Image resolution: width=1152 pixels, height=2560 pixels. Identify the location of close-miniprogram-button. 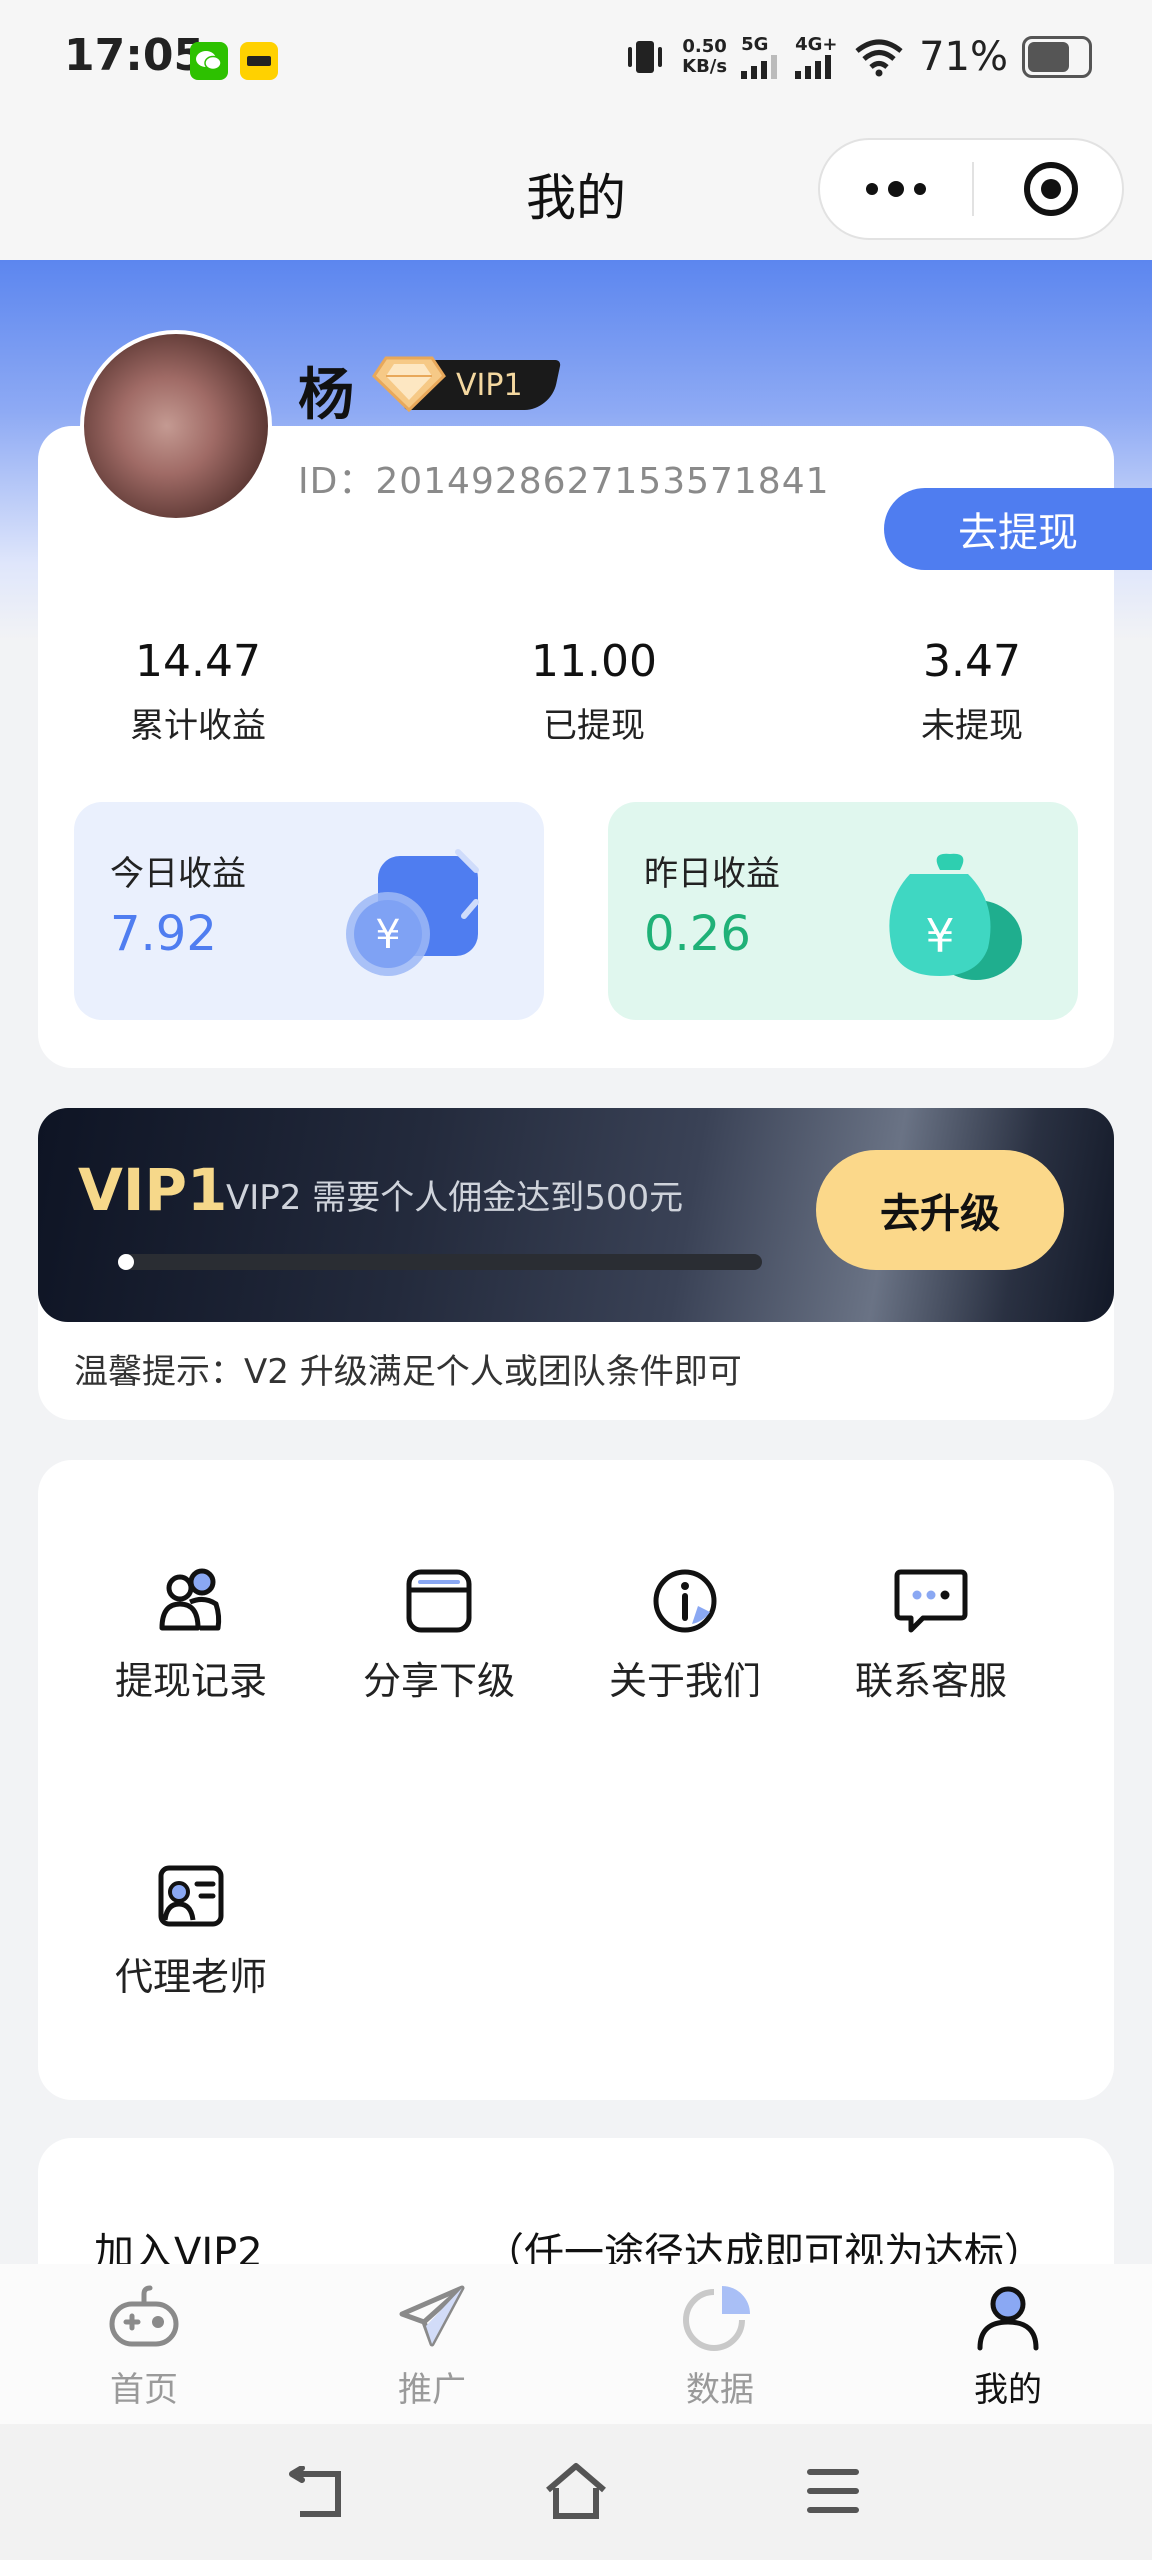
(1051, 189).